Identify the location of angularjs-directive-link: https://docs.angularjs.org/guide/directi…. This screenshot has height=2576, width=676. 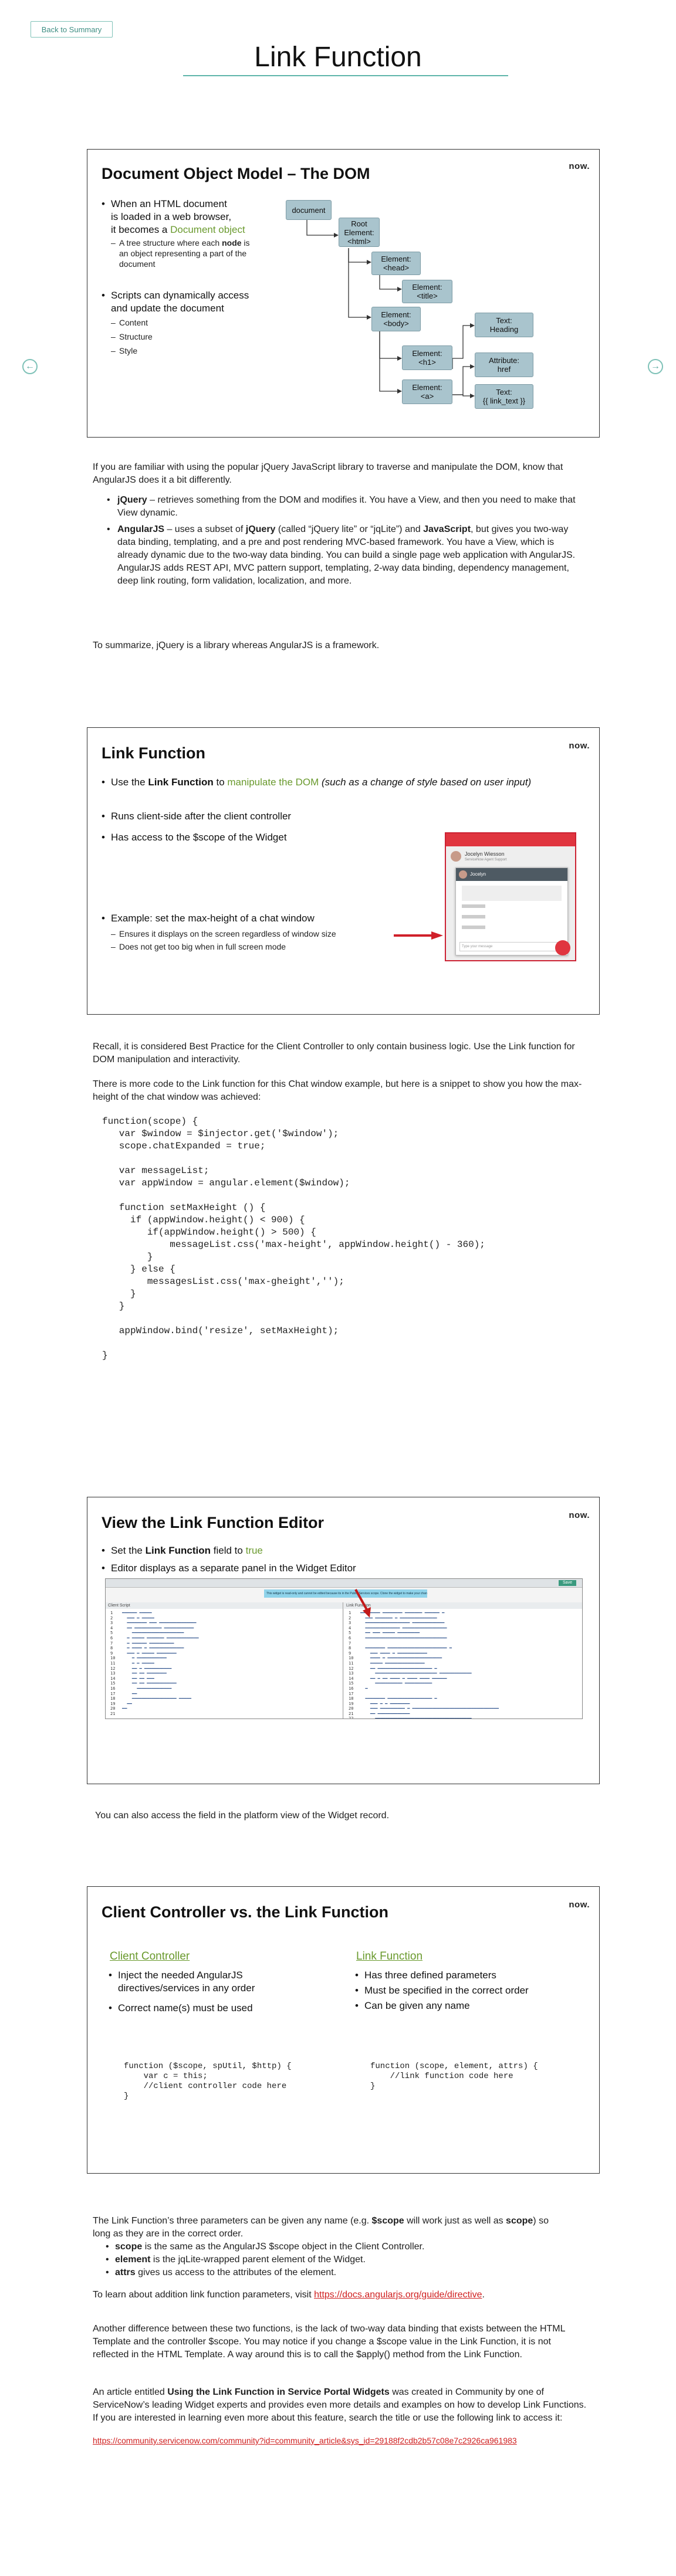
(398, 2295).